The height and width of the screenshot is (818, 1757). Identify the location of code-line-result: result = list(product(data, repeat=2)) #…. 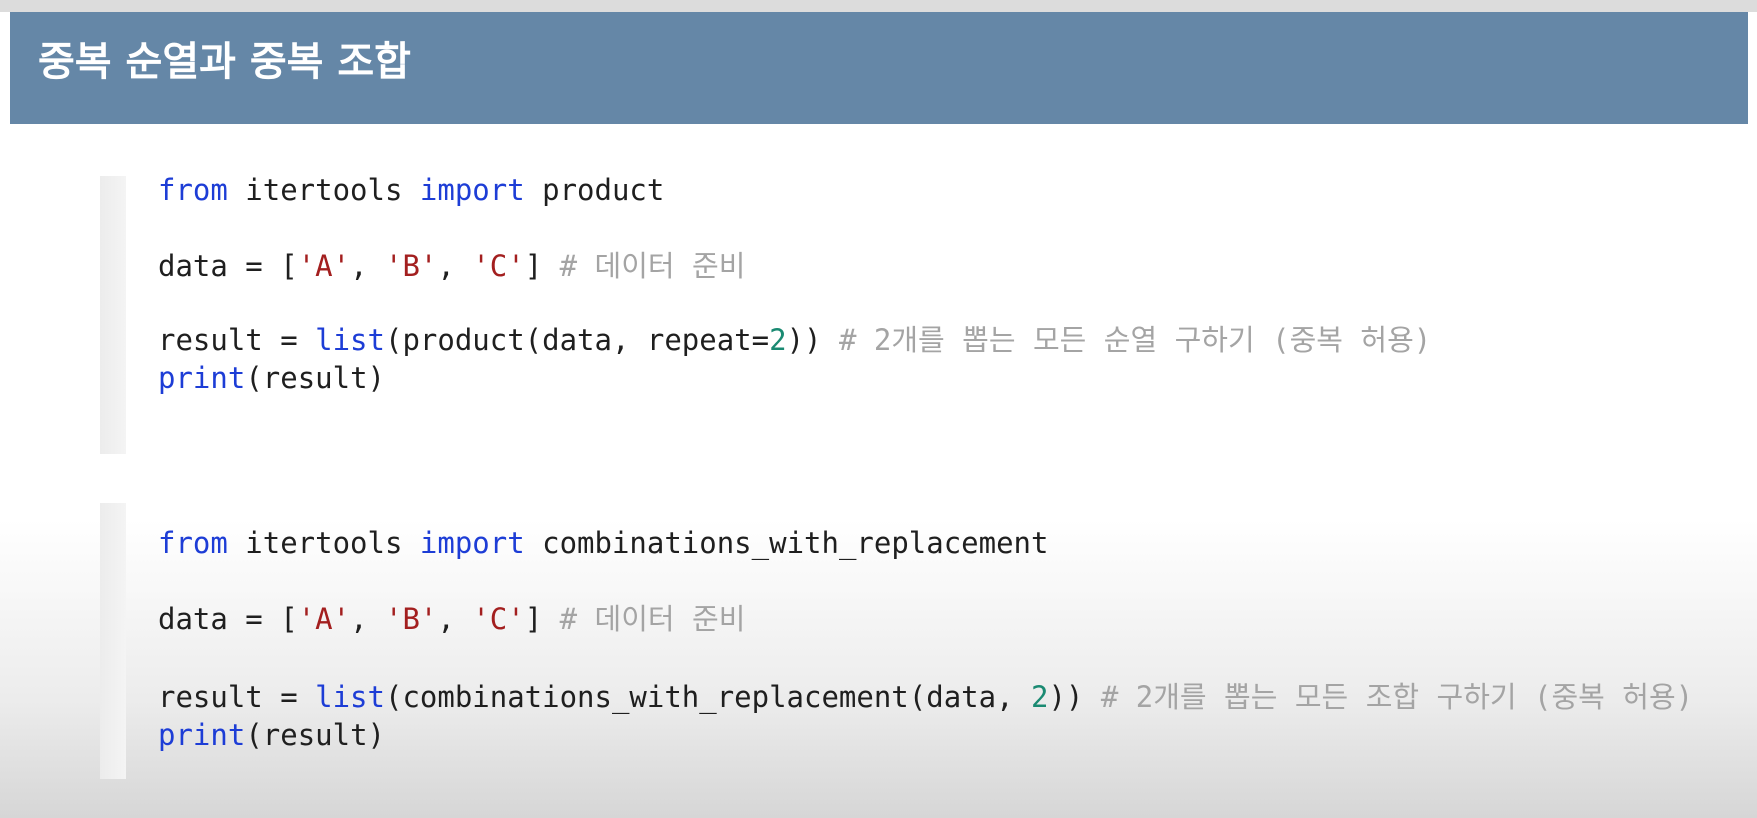
(794, 340).